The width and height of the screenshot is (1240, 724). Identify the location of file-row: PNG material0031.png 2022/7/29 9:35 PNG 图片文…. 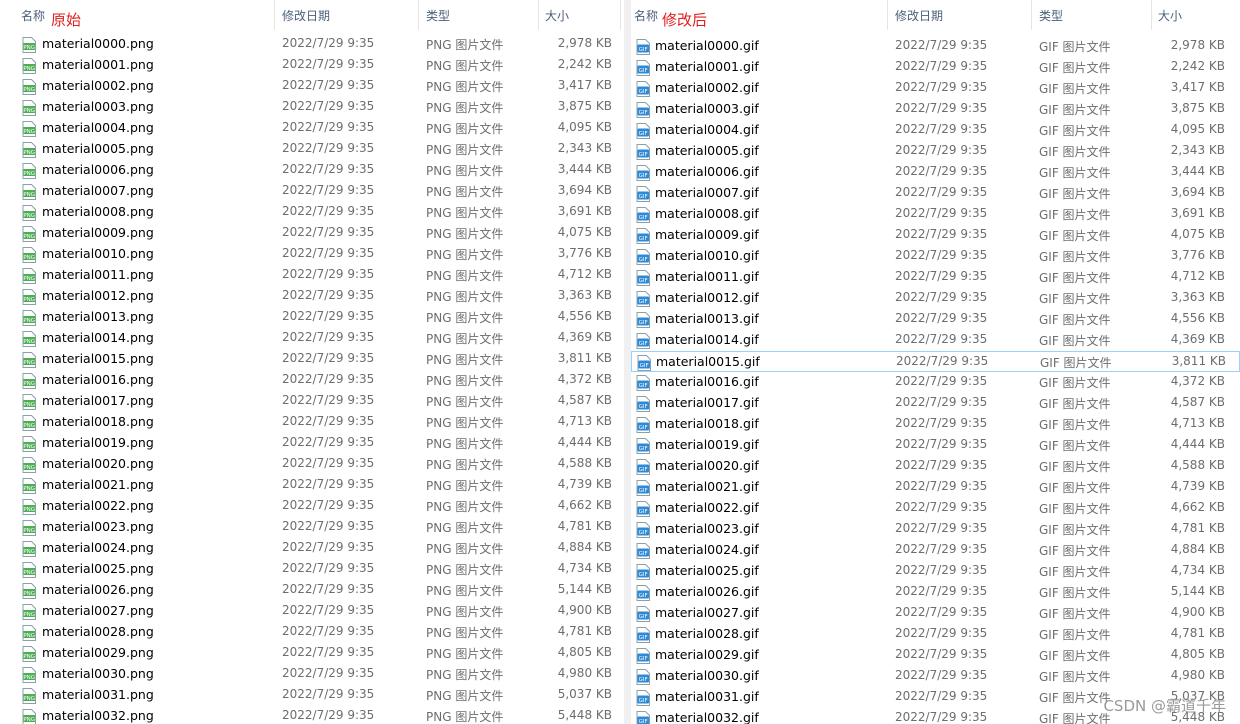
(312, 695).